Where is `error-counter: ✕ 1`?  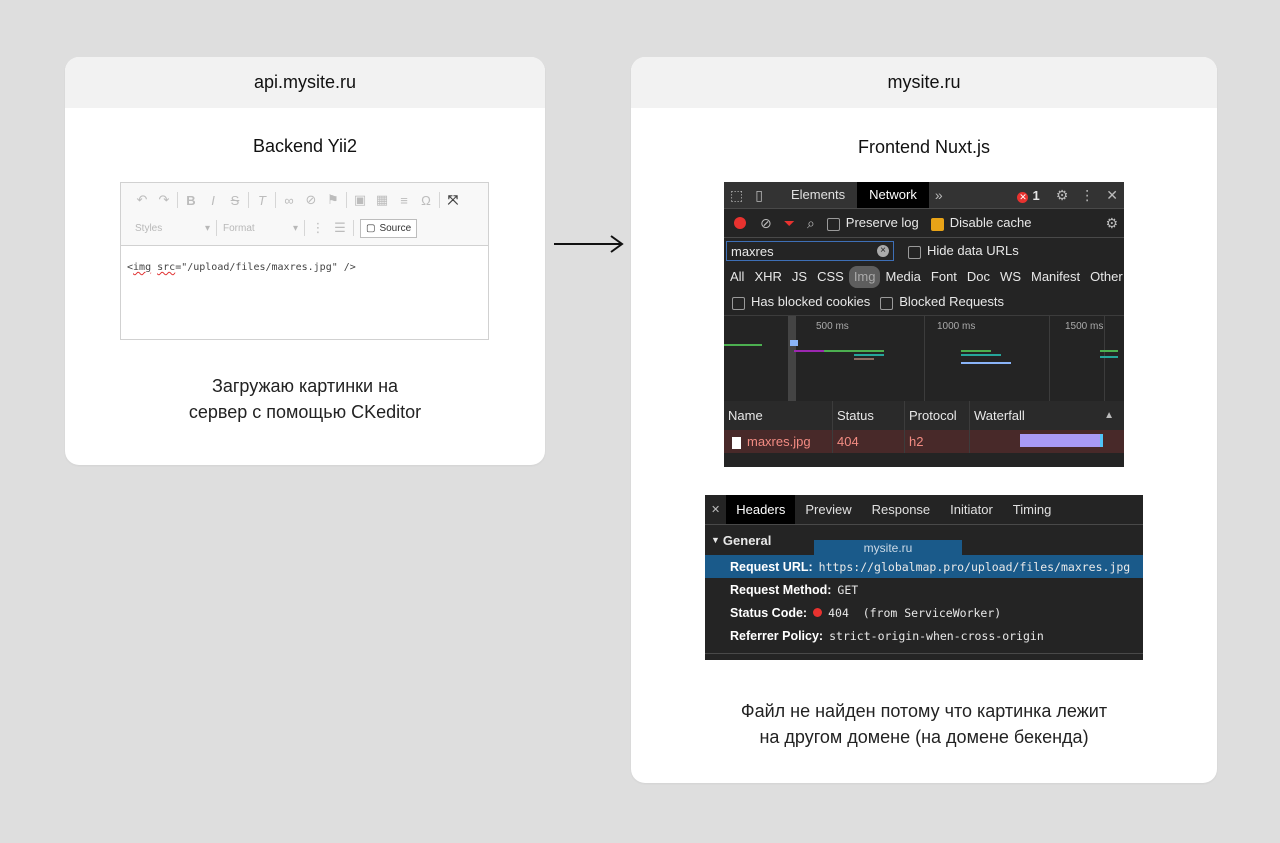
error-counter: ✕ 1 is located at coordinates (1033, 195).